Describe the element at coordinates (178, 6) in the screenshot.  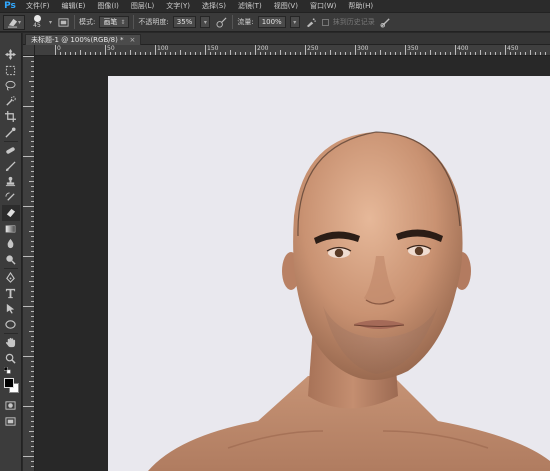
I see `menu-type: 文字(Y)` at that location.